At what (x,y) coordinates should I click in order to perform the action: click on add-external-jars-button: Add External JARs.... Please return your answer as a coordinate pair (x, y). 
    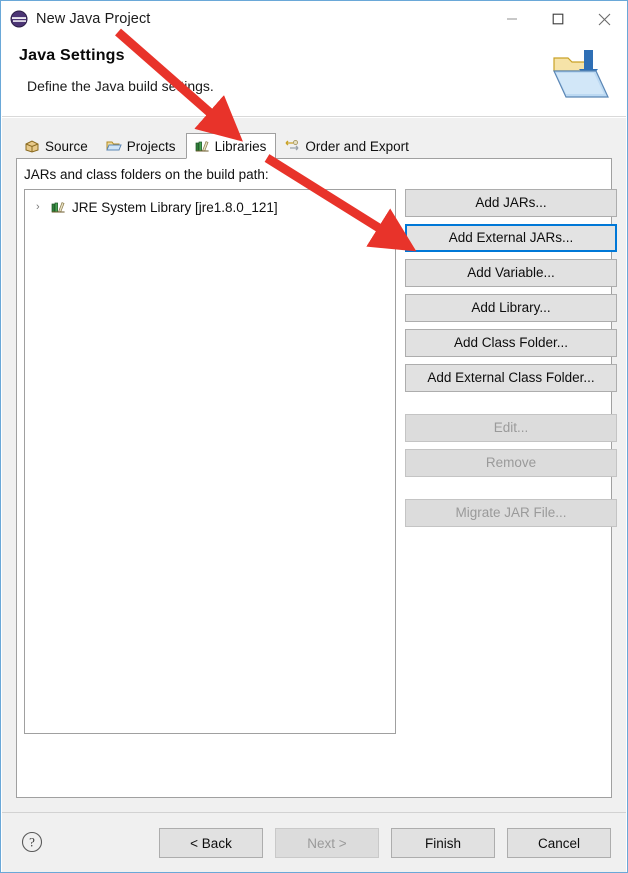
    Looking at the image, I should click on (511, 238).